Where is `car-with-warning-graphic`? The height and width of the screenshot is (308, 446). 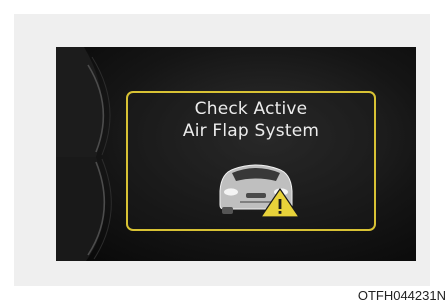
car-with-warning-graphic is located at coordinates (259, 191).